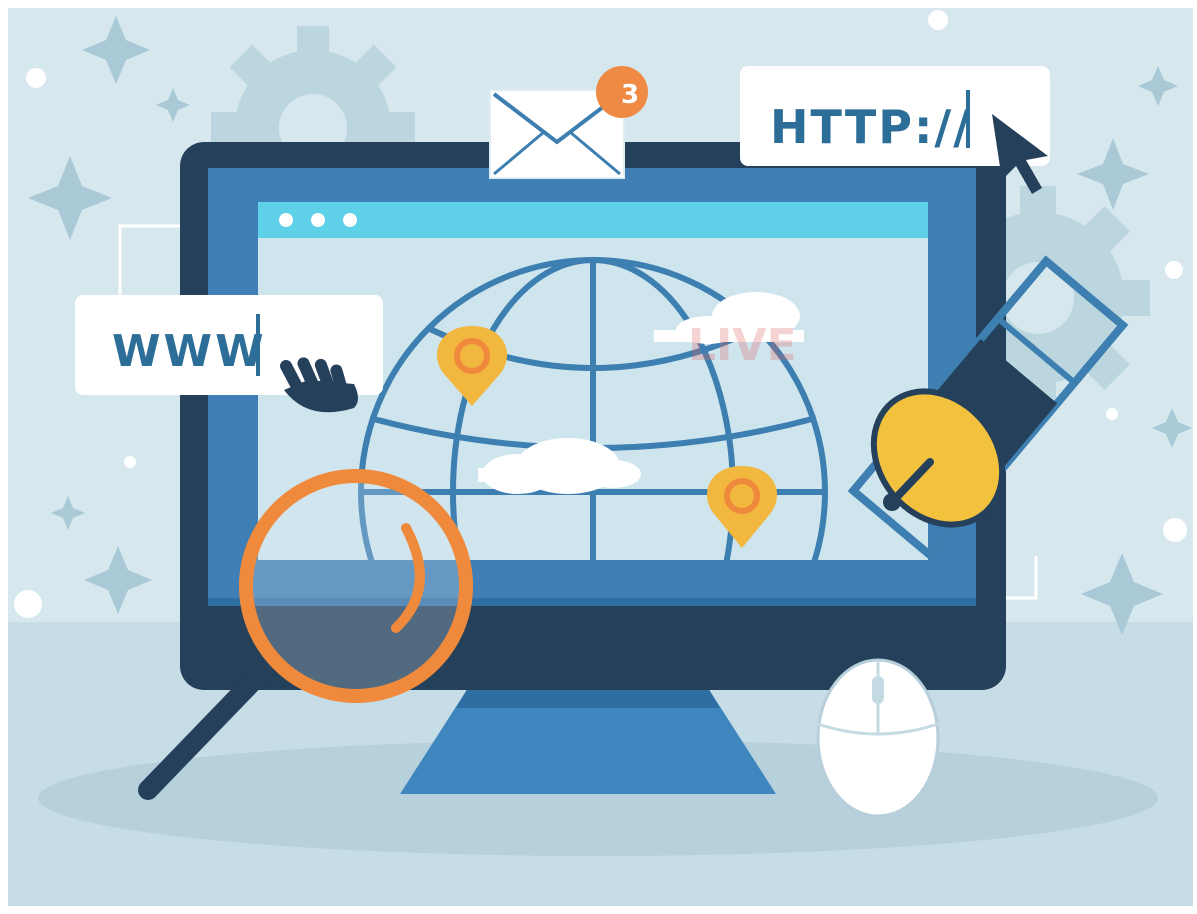 This screenshot has height=914, width=1197. Describe the element at coordinates (878, 738) in the screenshot. I see `computer-mouse-icon` at that location.